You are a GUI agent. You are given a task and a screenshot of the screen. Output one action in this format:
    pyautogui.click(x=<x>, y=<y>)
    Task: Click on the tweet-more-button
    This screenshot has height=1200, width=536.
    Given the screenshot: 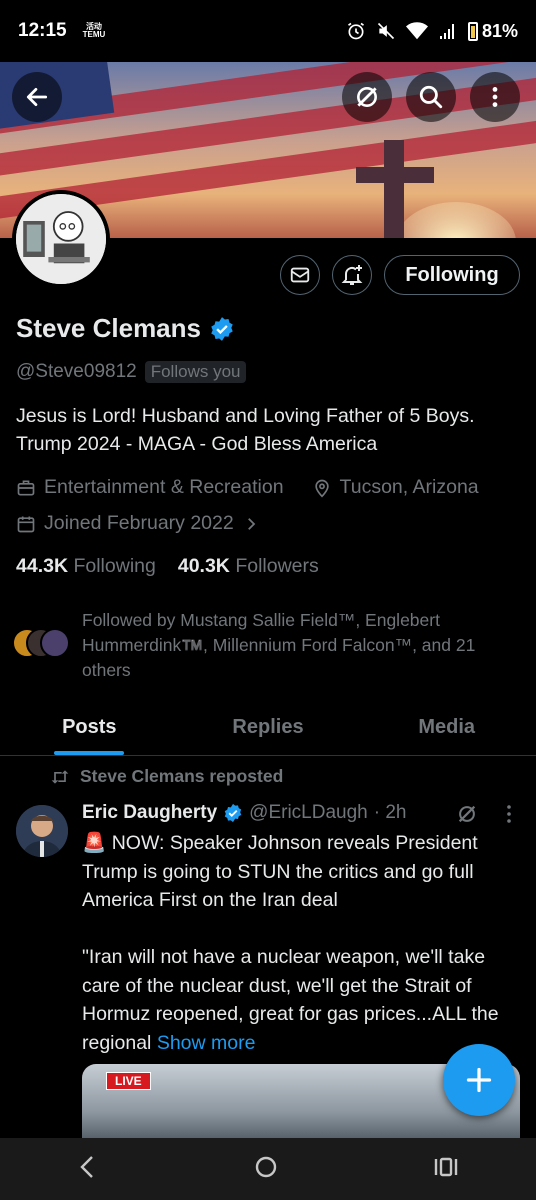 What is the action you would take?
    pyautogui.click(x=509, y=817)
    